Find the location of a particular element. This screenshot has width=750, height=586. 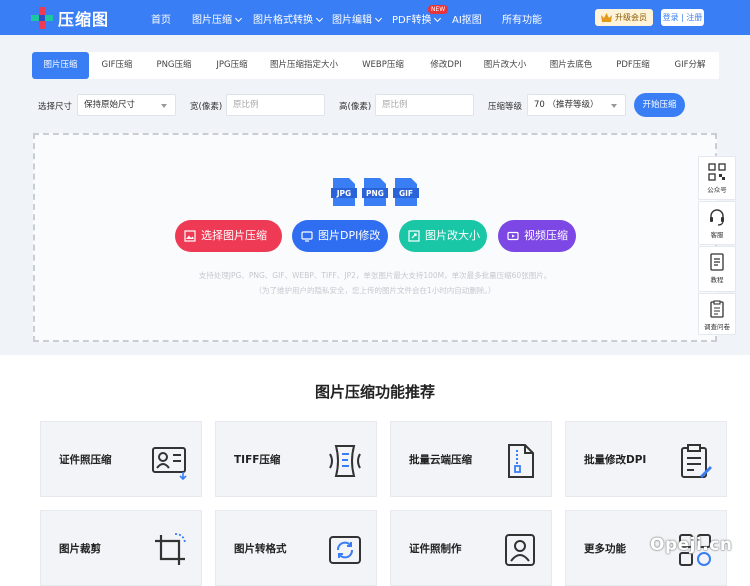

tab-gif-split: GIF分解 is located at coordinates (690, 65).